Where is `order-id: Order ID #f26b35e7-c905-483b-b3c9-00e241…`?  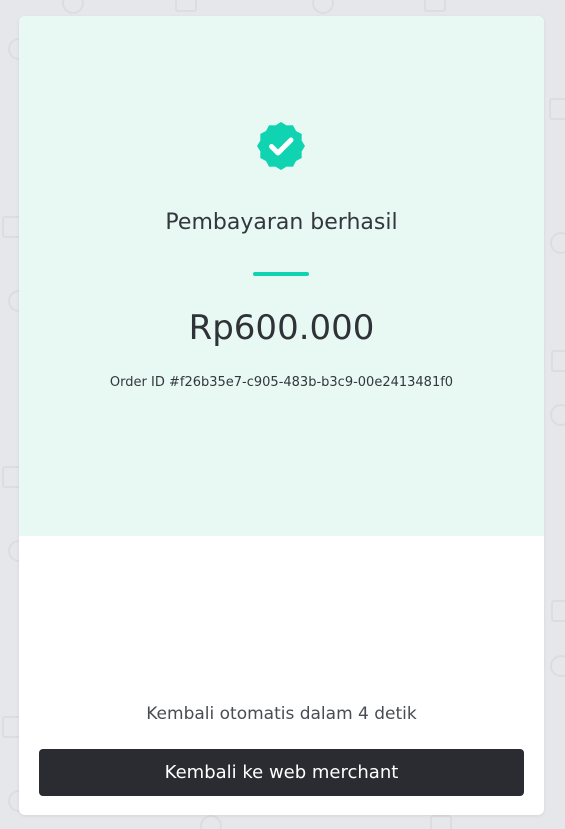
order-id: Order ID #f26b35e7-c905-483b-b3c9-00e241… is located at coordinates (281, 382).